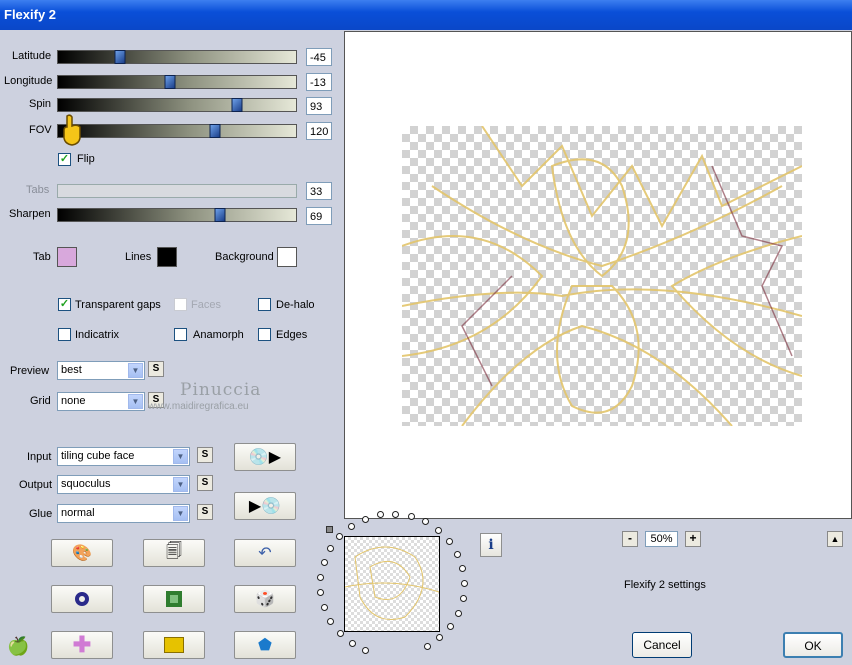  Describe the element at coordinates (177, 57) in the screenshot. I see `latitude-slider` at that location.